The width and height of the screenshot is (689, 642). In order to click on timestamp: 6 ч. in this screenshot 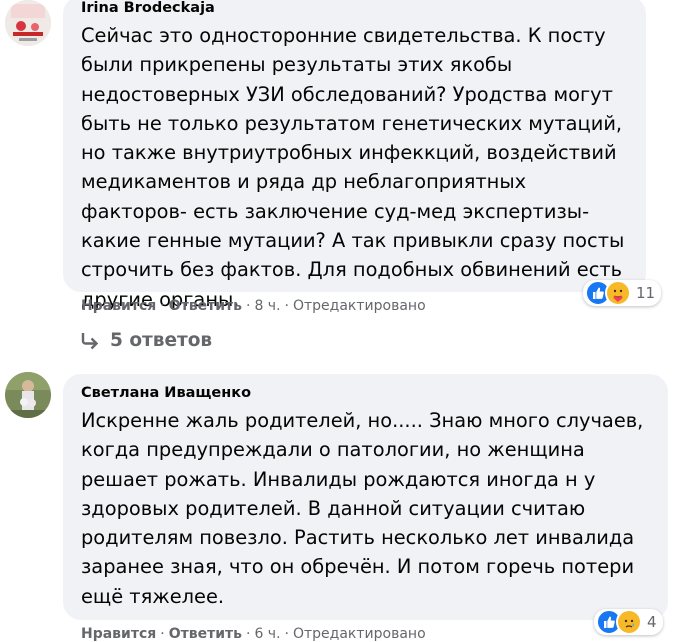, I will do `click(267, 634)`.